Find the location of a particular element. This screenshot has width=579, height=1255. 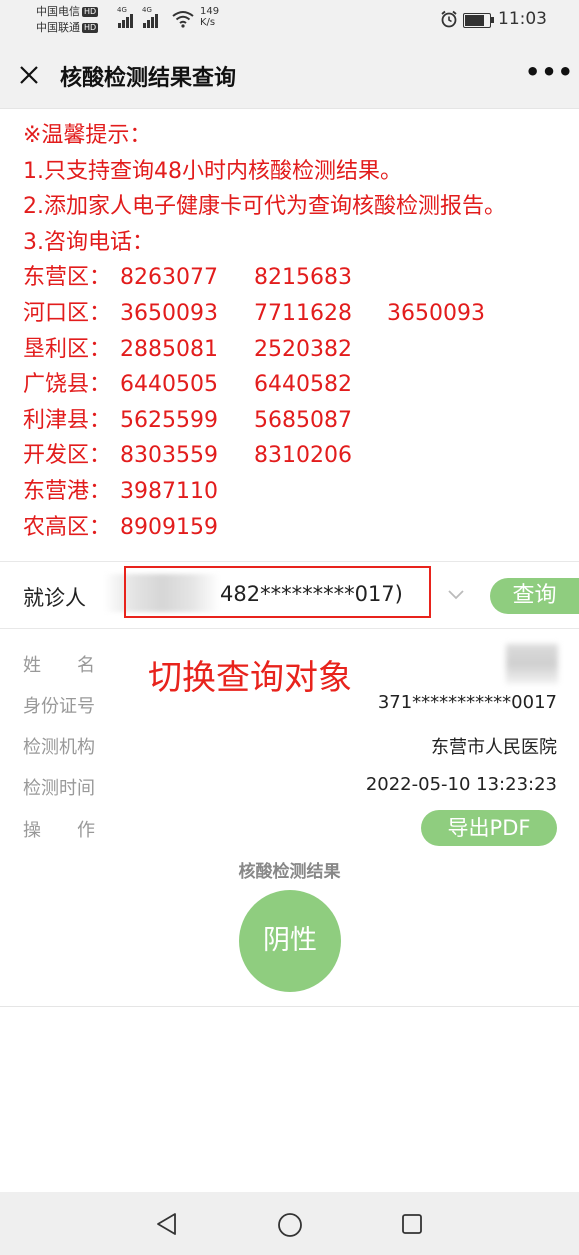

query-button: 查询 is located at coordinates (534, 596).